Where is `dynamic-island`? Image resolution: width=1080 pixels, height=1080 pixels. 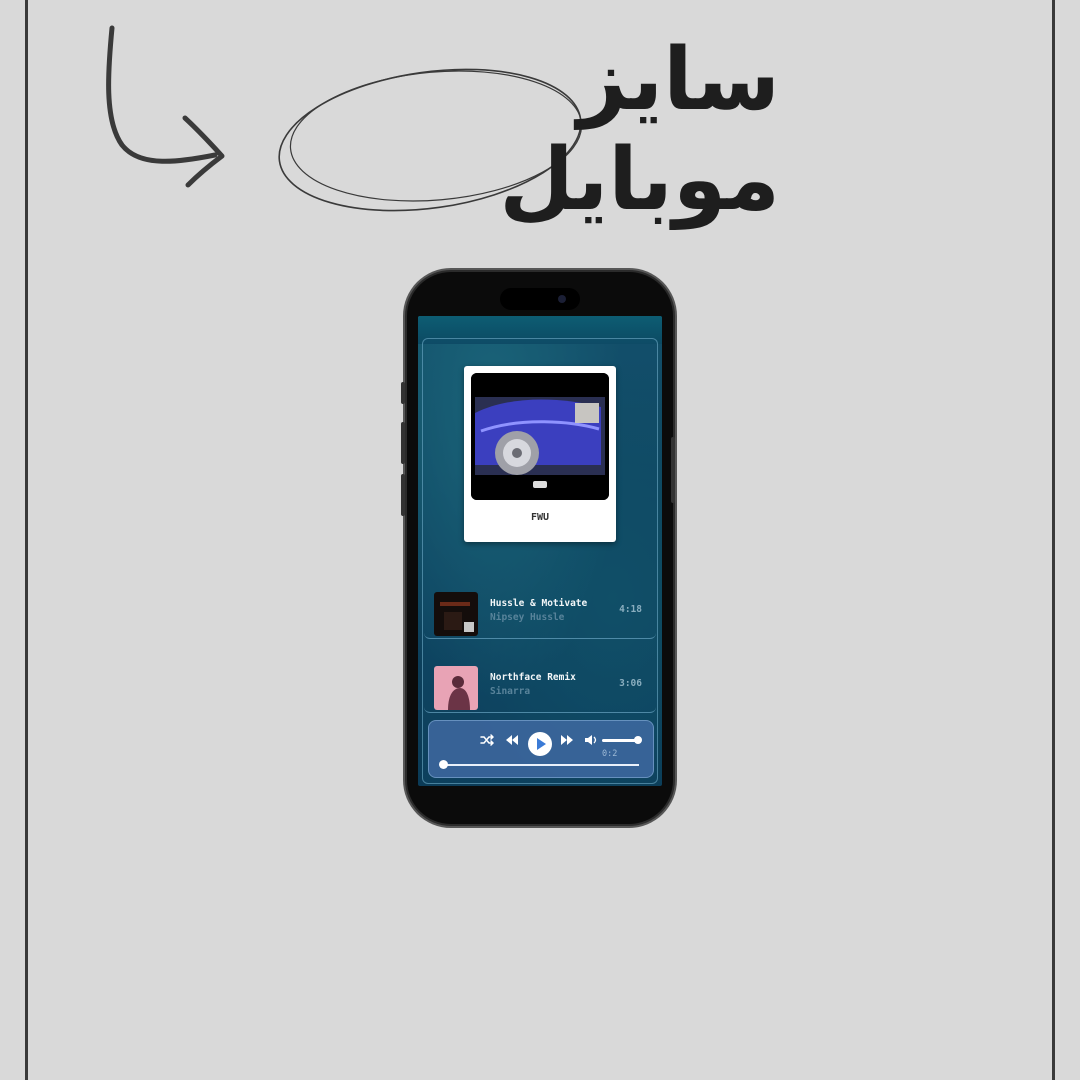
dynamic-island is located at coordinates (540, 299).